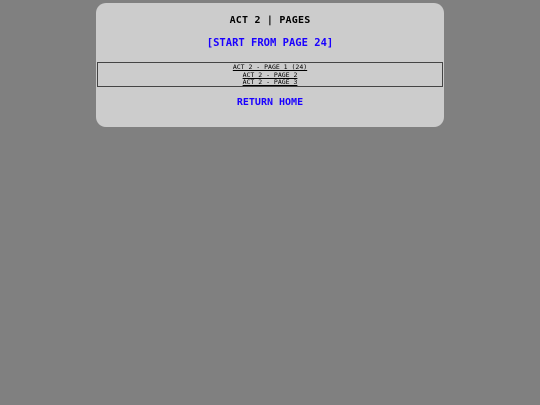 The image size is (540, 405). Describe the element at coordinates (270, 102) in the screenshot. I see `return-home-link: RETURN HOME` at that location.